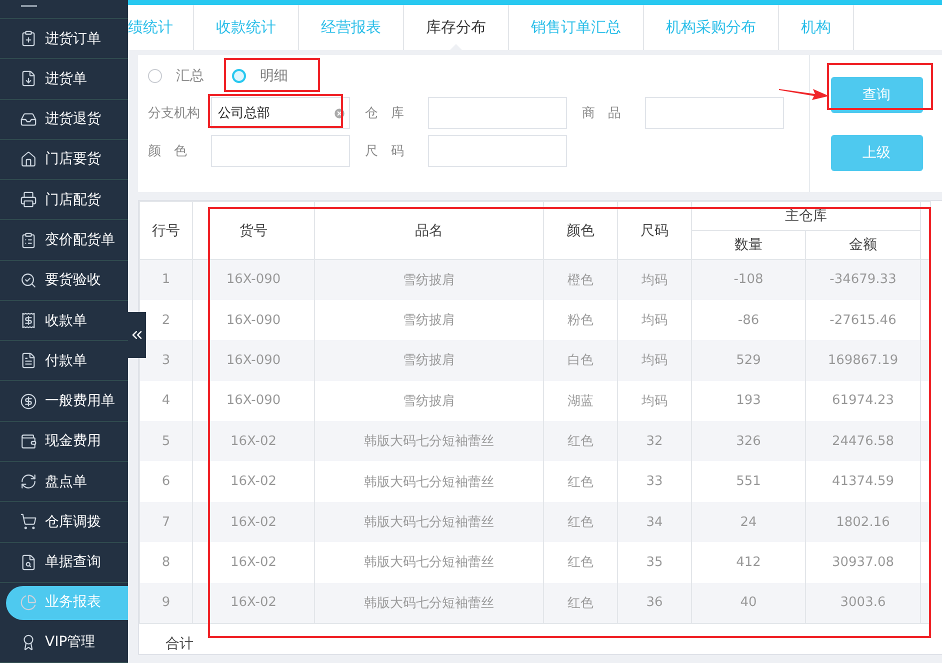 Image resolution: width=942 pixels, height=663 pixels. I want to click on field-label: 颜 色, so click(168, 151).